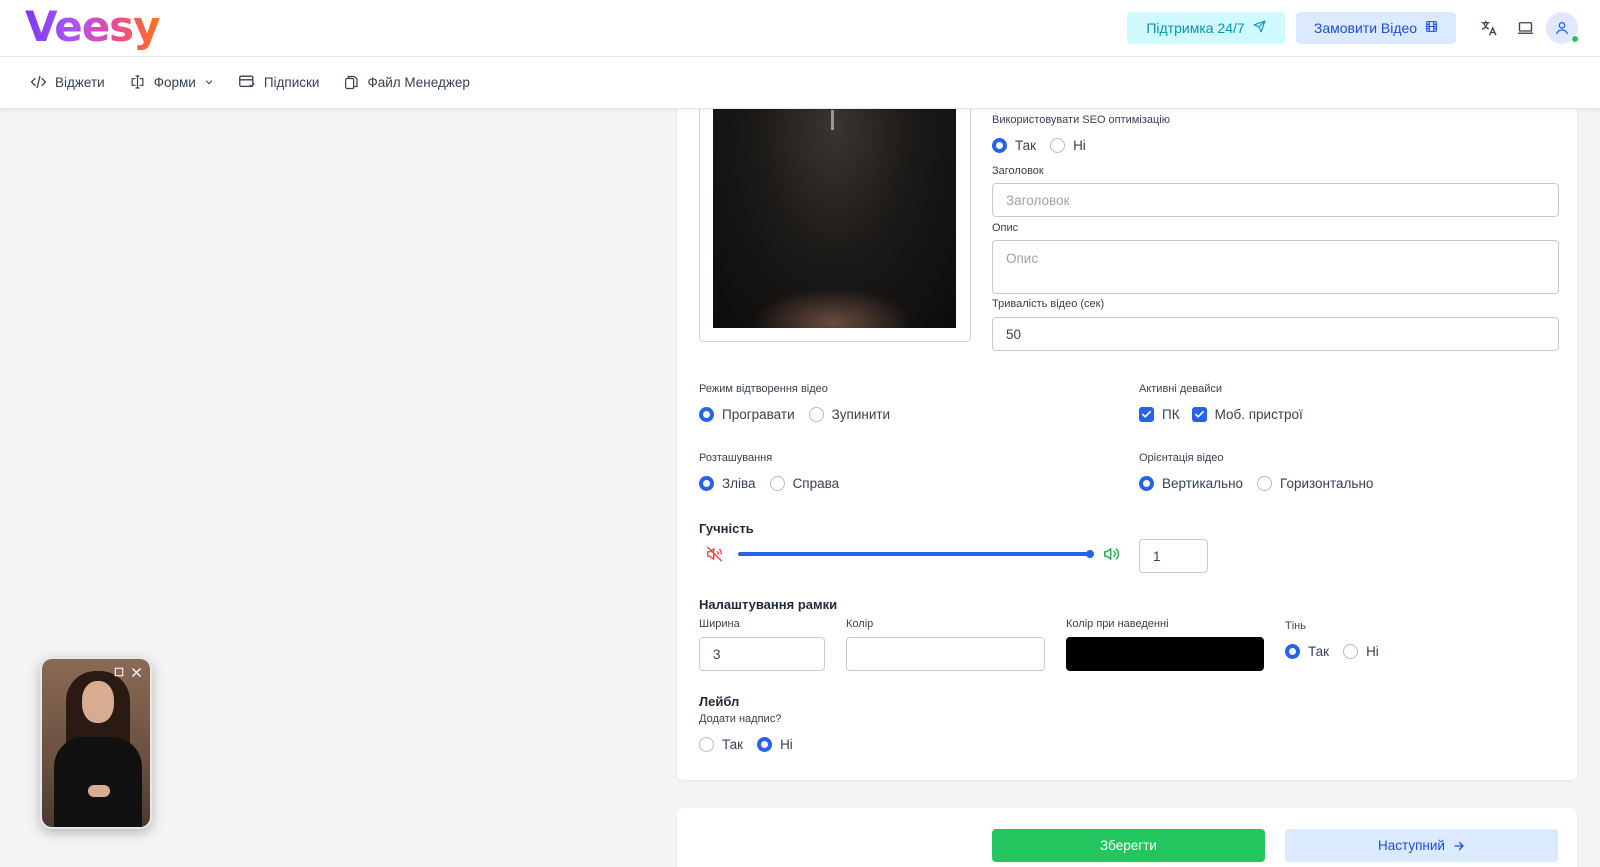  What do you see at coordinates (1171, 414) in the screenshot?
I see `device-pc-label: ПК` at bounding box center [1171, 414].